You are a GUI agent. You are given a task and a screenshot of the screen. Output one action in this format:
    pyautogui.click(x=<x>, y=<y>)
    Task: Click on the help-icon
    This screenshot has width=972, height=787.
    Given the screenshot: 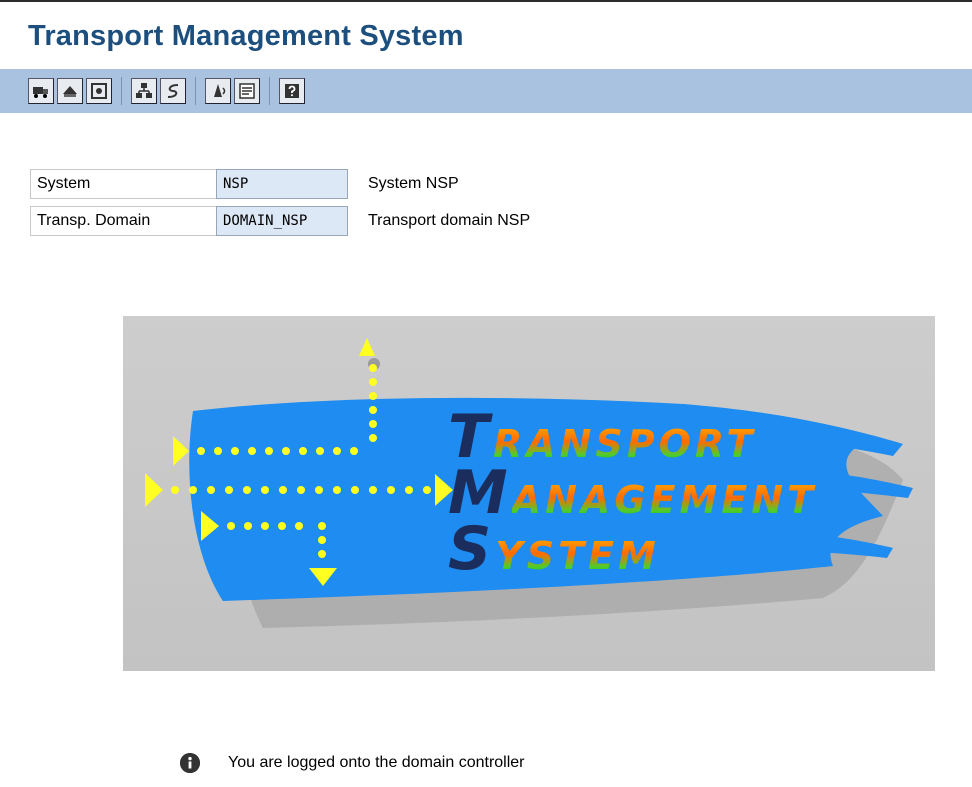 What is the action you would take?
    pyautogui.click(x=292, y=91)
    